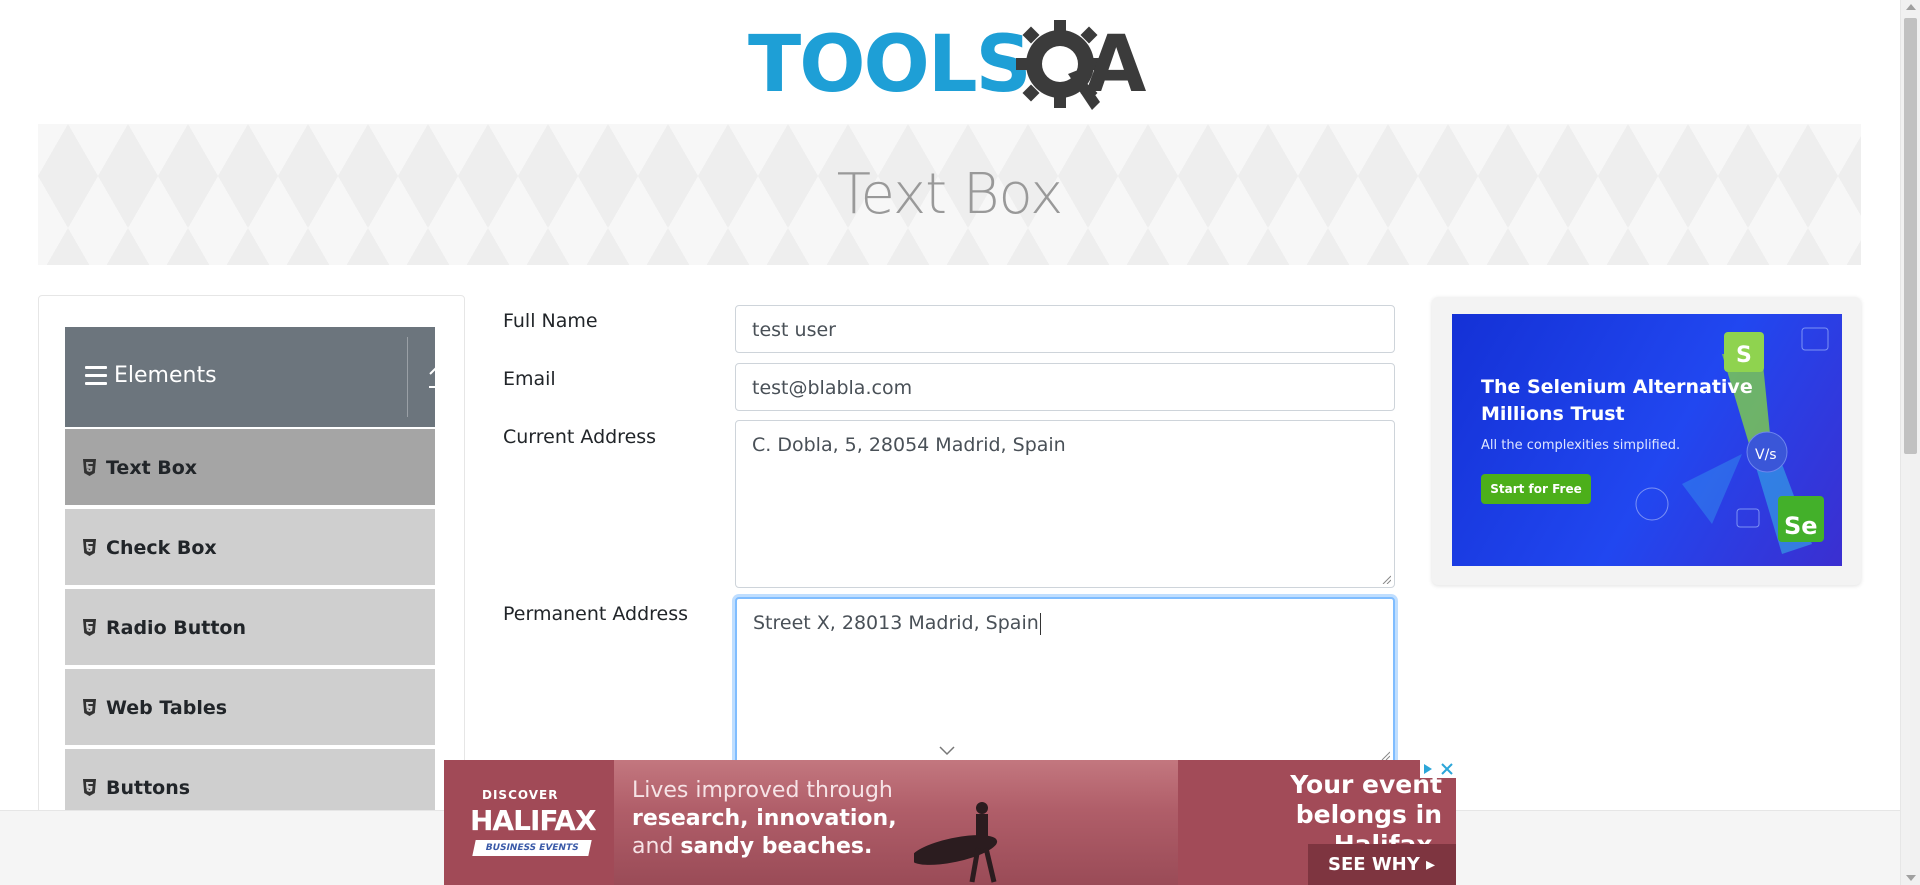 This screenshot has width=1920, height=885. What do you see at coordinates (1065, 329) in the screenshot?
I see `full-name-input: test user` at bounding box center [1065, 329].